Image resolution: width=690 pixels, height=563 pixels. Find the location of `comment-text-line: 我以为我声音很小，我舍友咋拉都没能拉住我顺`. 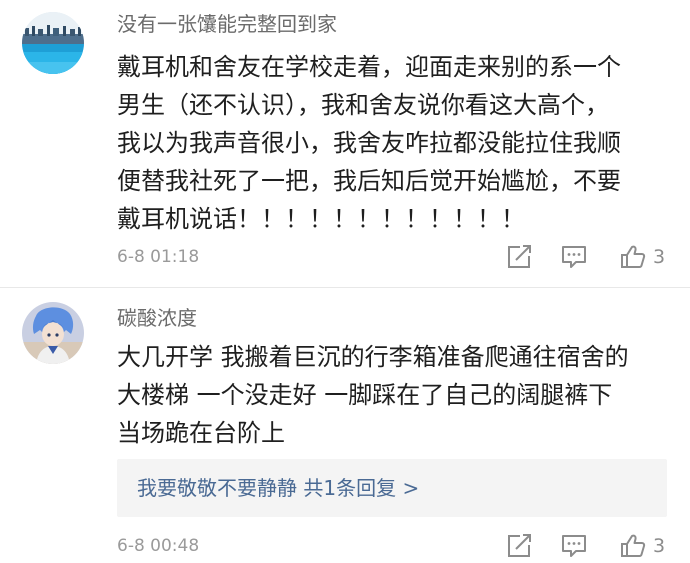

comment-text-line: 我以为我声音很小，我舍友咋拉都没能拉住我顺 is located at coordinates (369, 143).